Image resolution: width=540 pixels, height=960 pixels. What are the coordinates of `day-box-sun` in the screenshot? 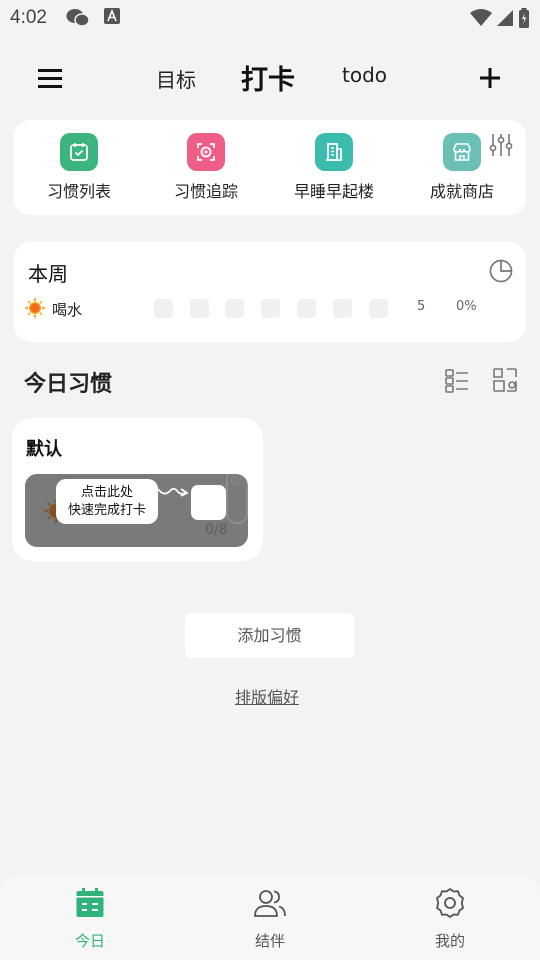 It's located at (378, 308).